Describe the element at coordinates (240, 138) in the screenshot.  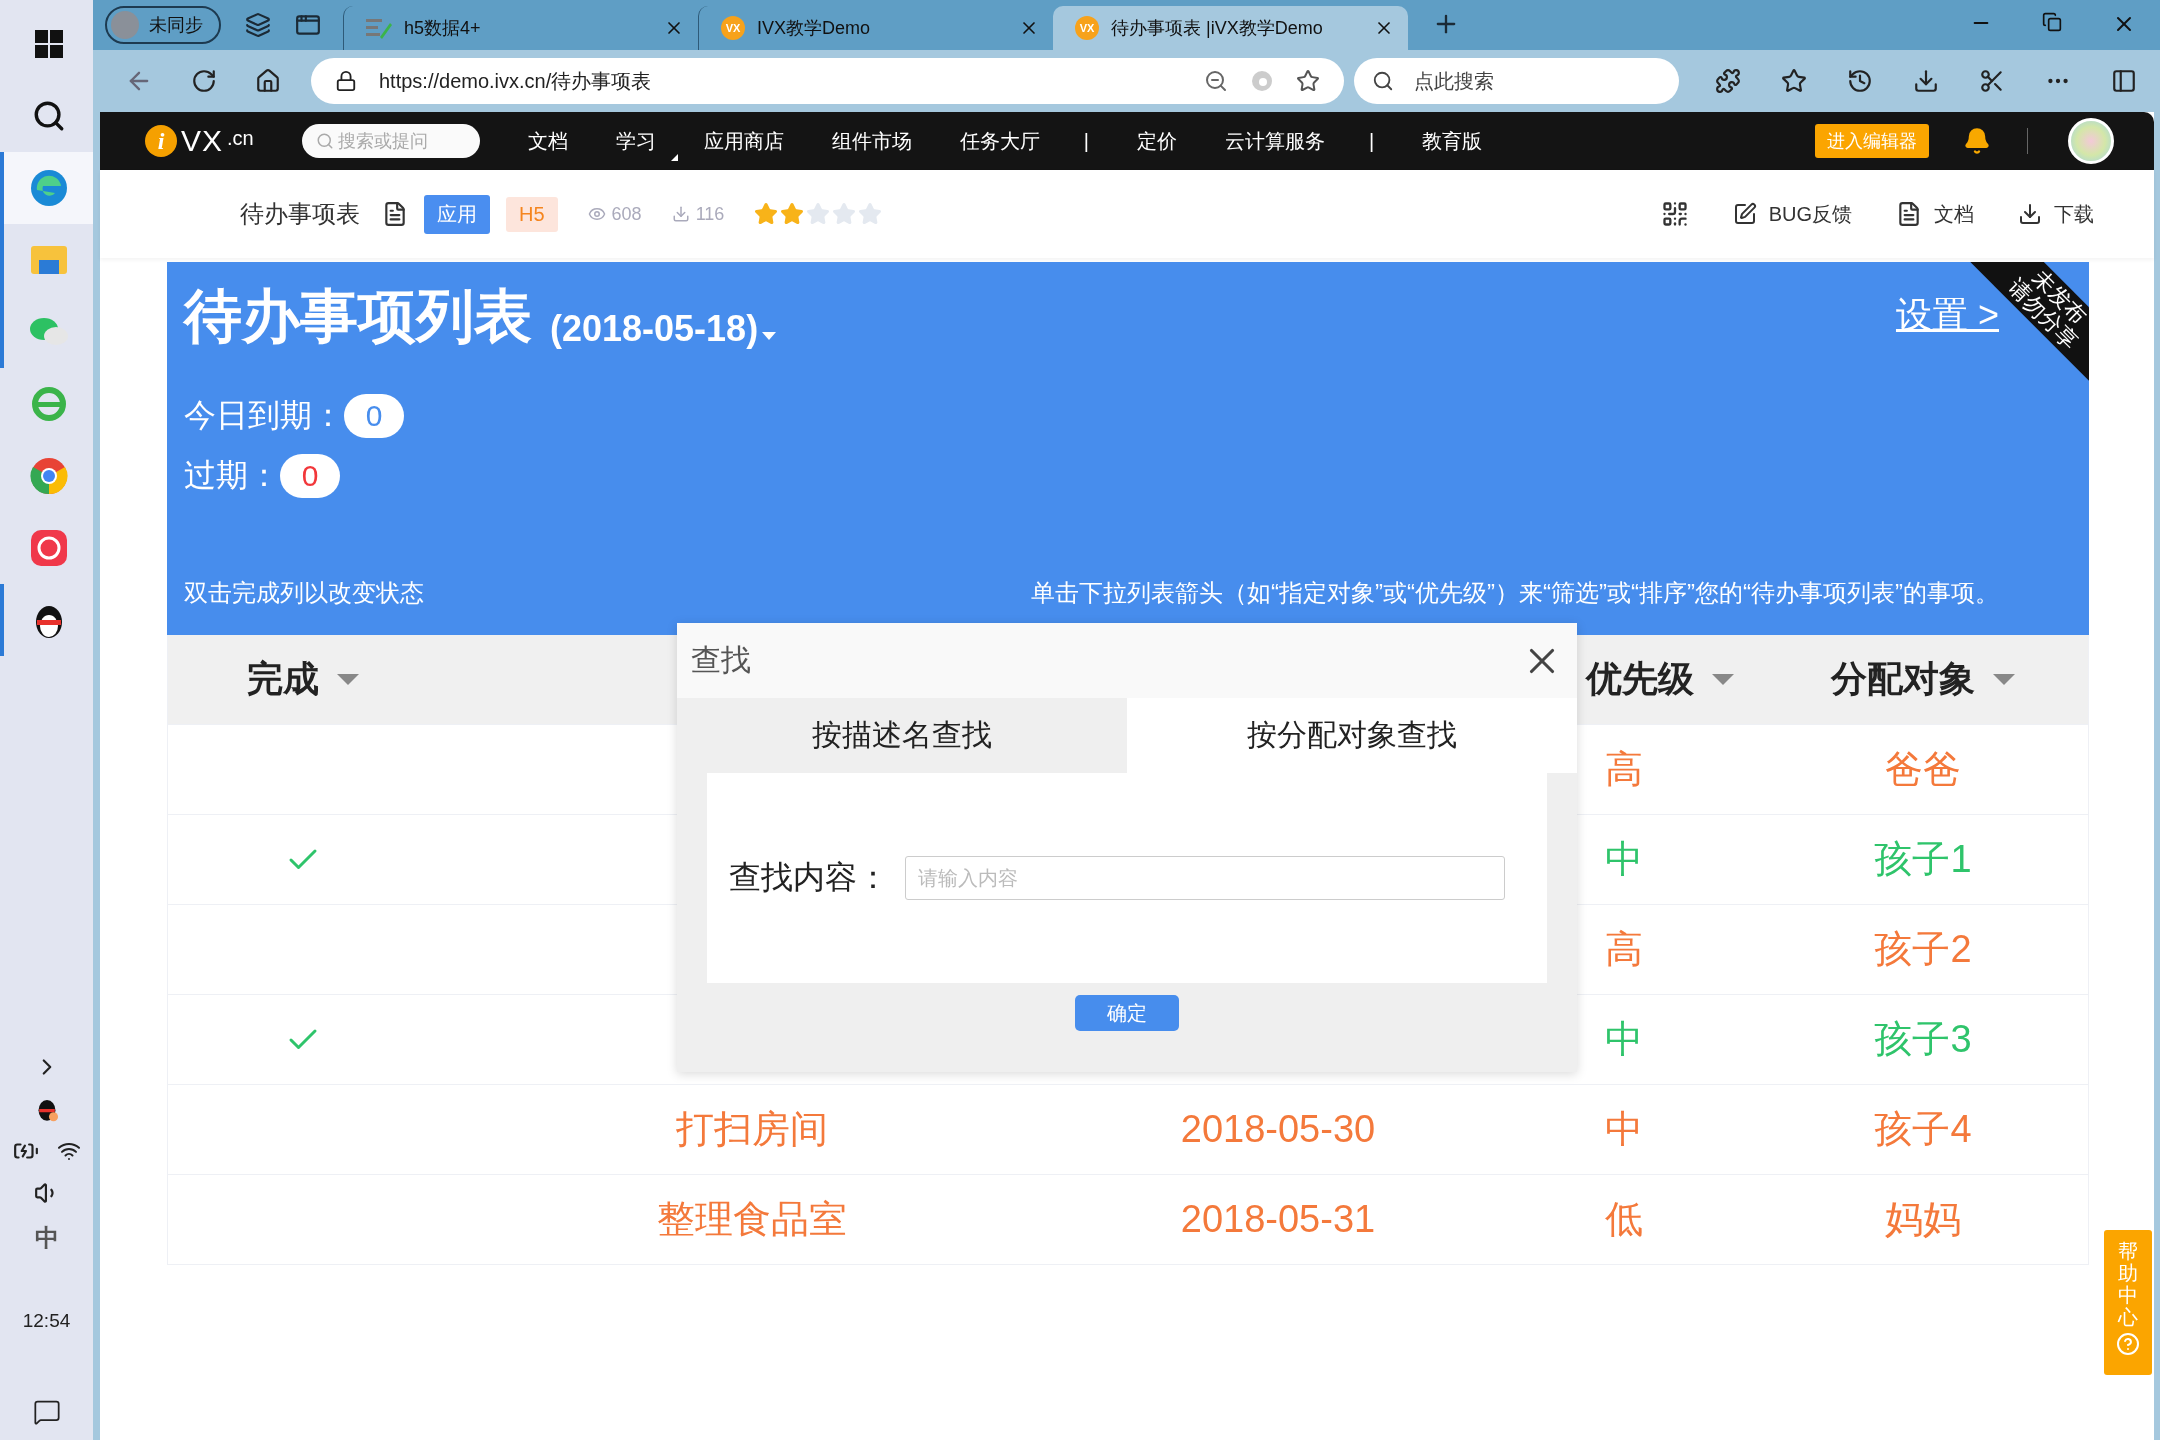
I see `logo-suffix: .cn` at that location.